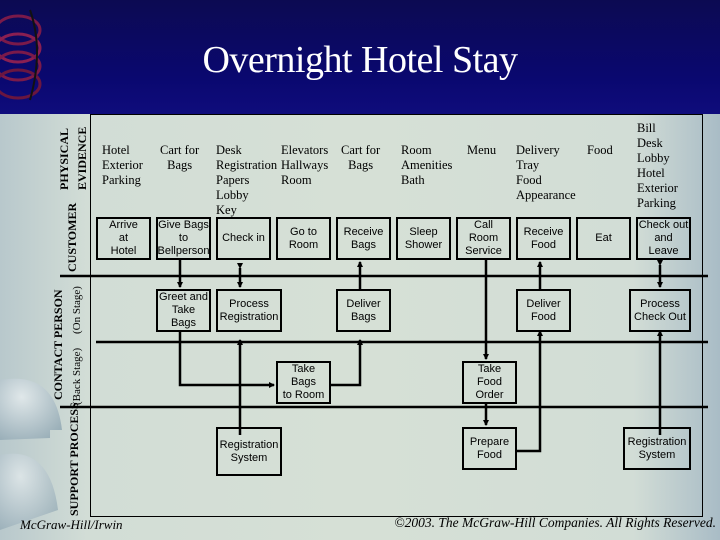 The height and width of the screenshot is (540, 720). Describe the element at coordinates (71, 524) in the screenshot. I see `footer-publisher: McGraw-Hill/Irwin` at that location.